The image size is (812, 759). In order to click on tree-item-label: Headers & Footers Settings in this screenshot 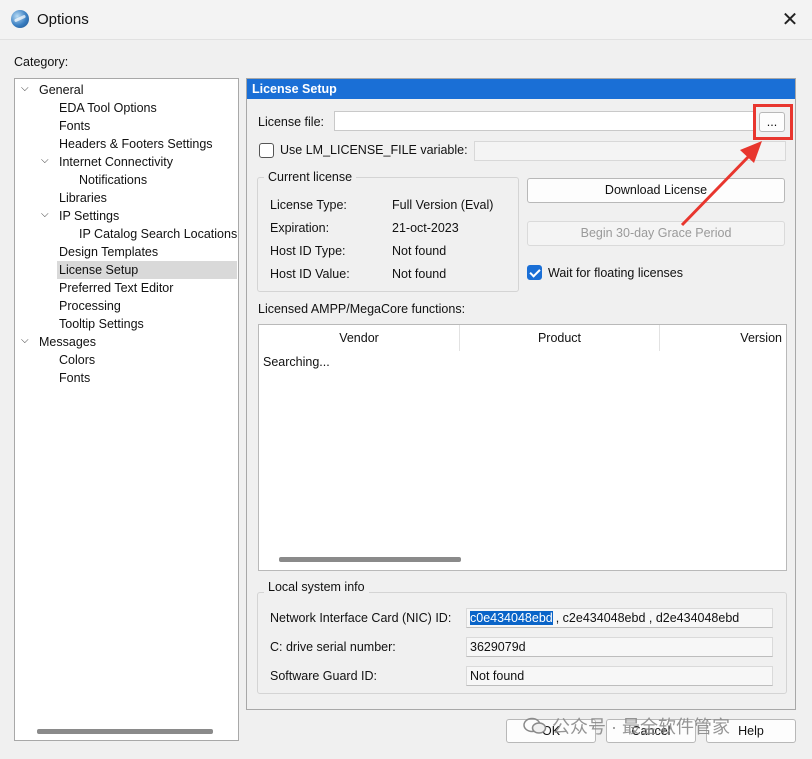, I will do `click(136, 144)`.